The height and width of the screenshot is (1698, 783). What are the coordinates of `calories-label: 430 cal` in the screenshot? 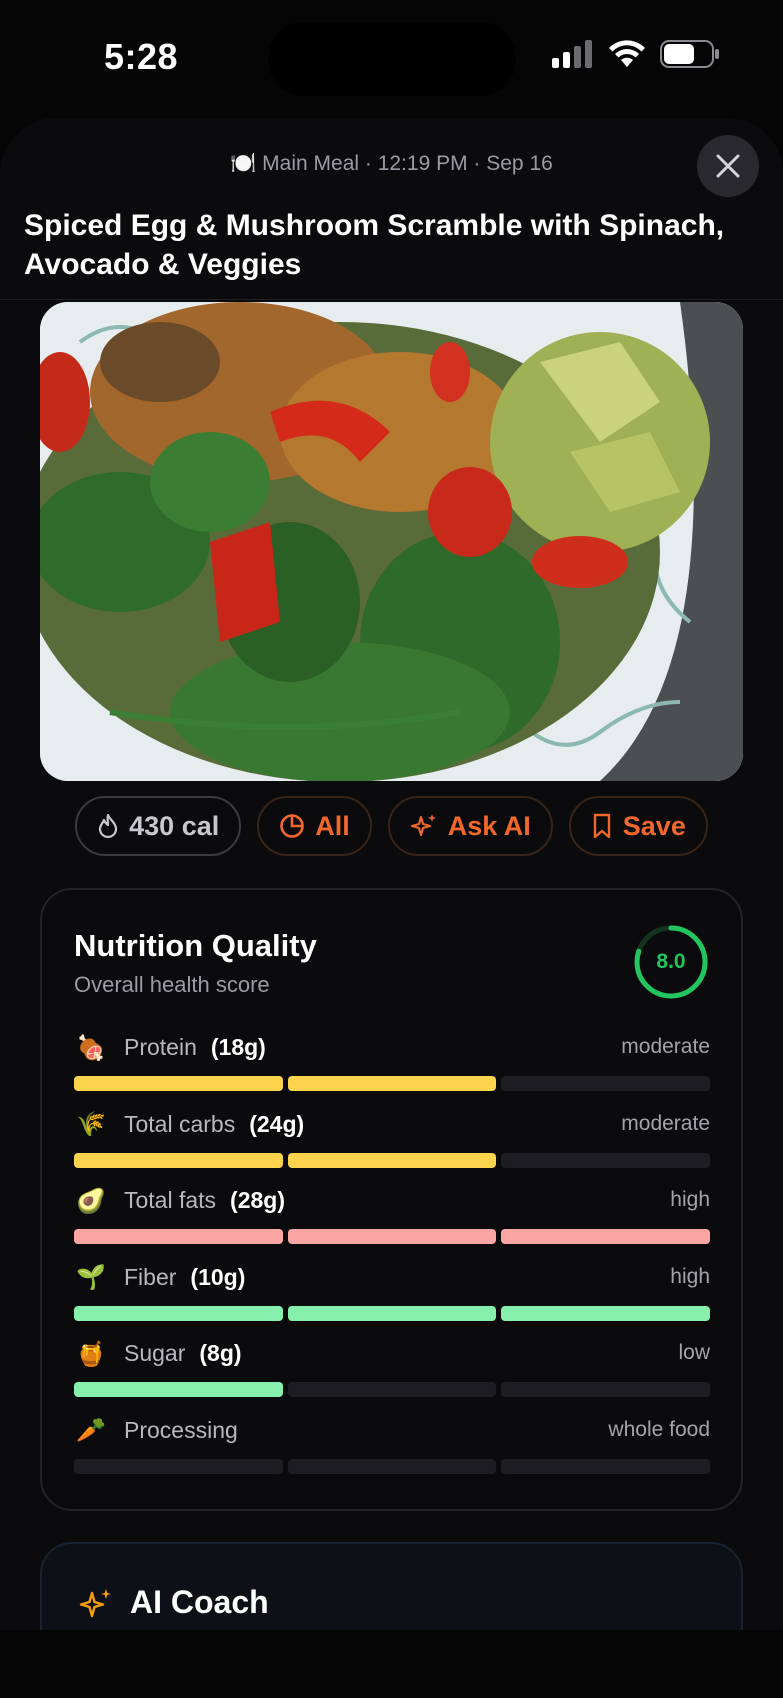 It's located at (174, 825).